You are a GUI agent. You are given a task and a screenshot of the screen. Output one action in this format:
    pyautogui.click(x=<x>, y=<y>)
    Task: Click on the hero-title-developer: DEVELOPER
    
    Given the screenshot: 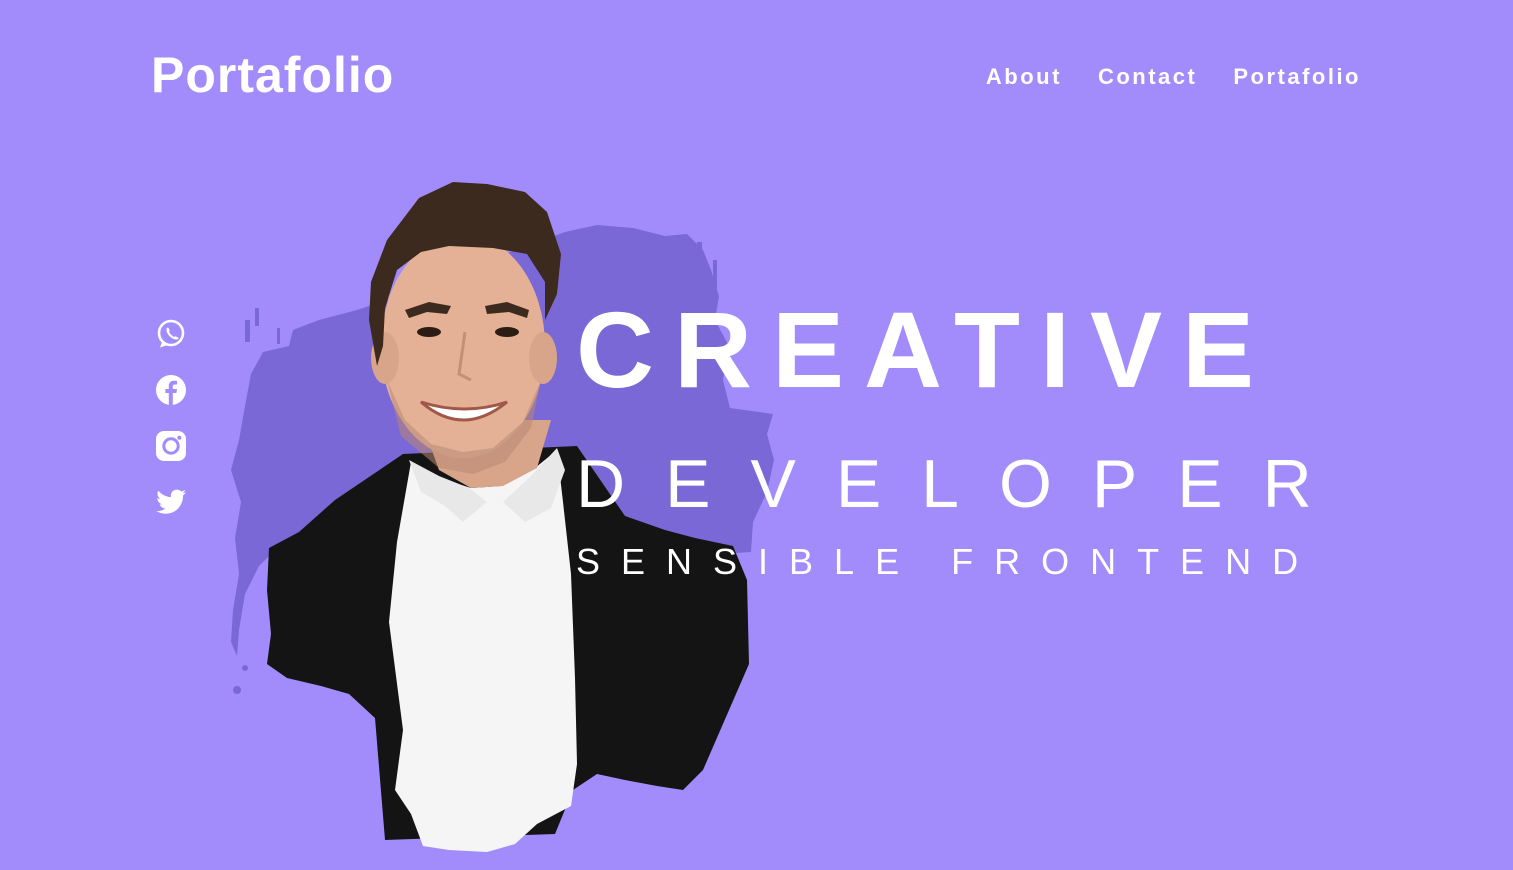 What is the action you would take?
    pyautogui.click(x=964, y=484)
    